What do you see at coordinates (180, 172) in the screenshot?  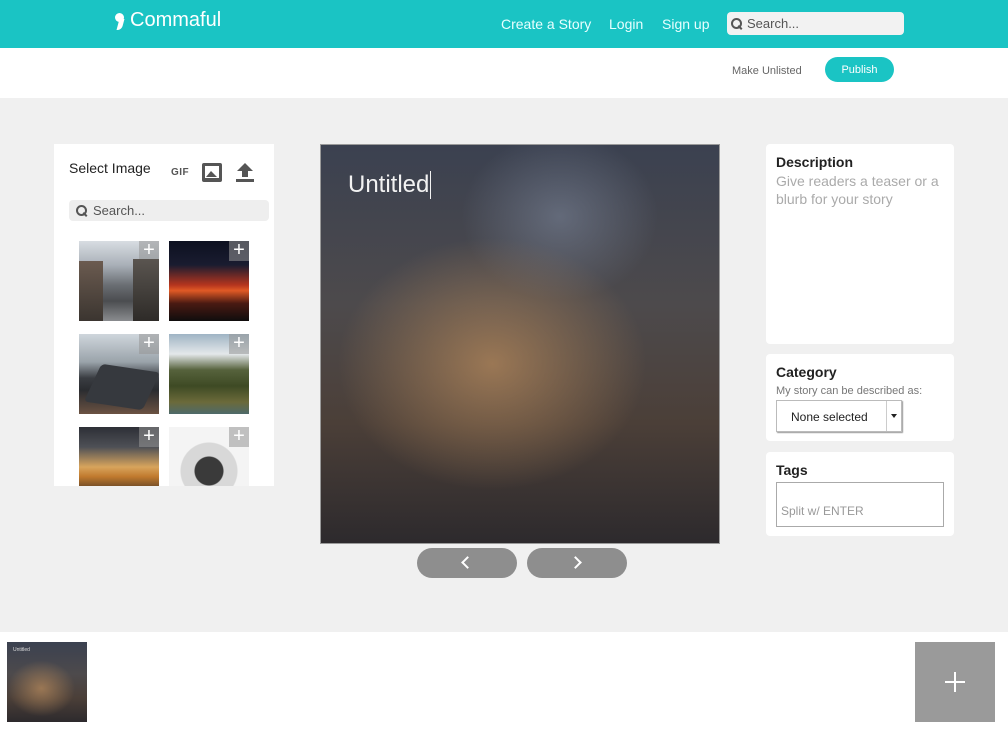 I see `gif-icon: GIF` at bounding box center [180, 172].